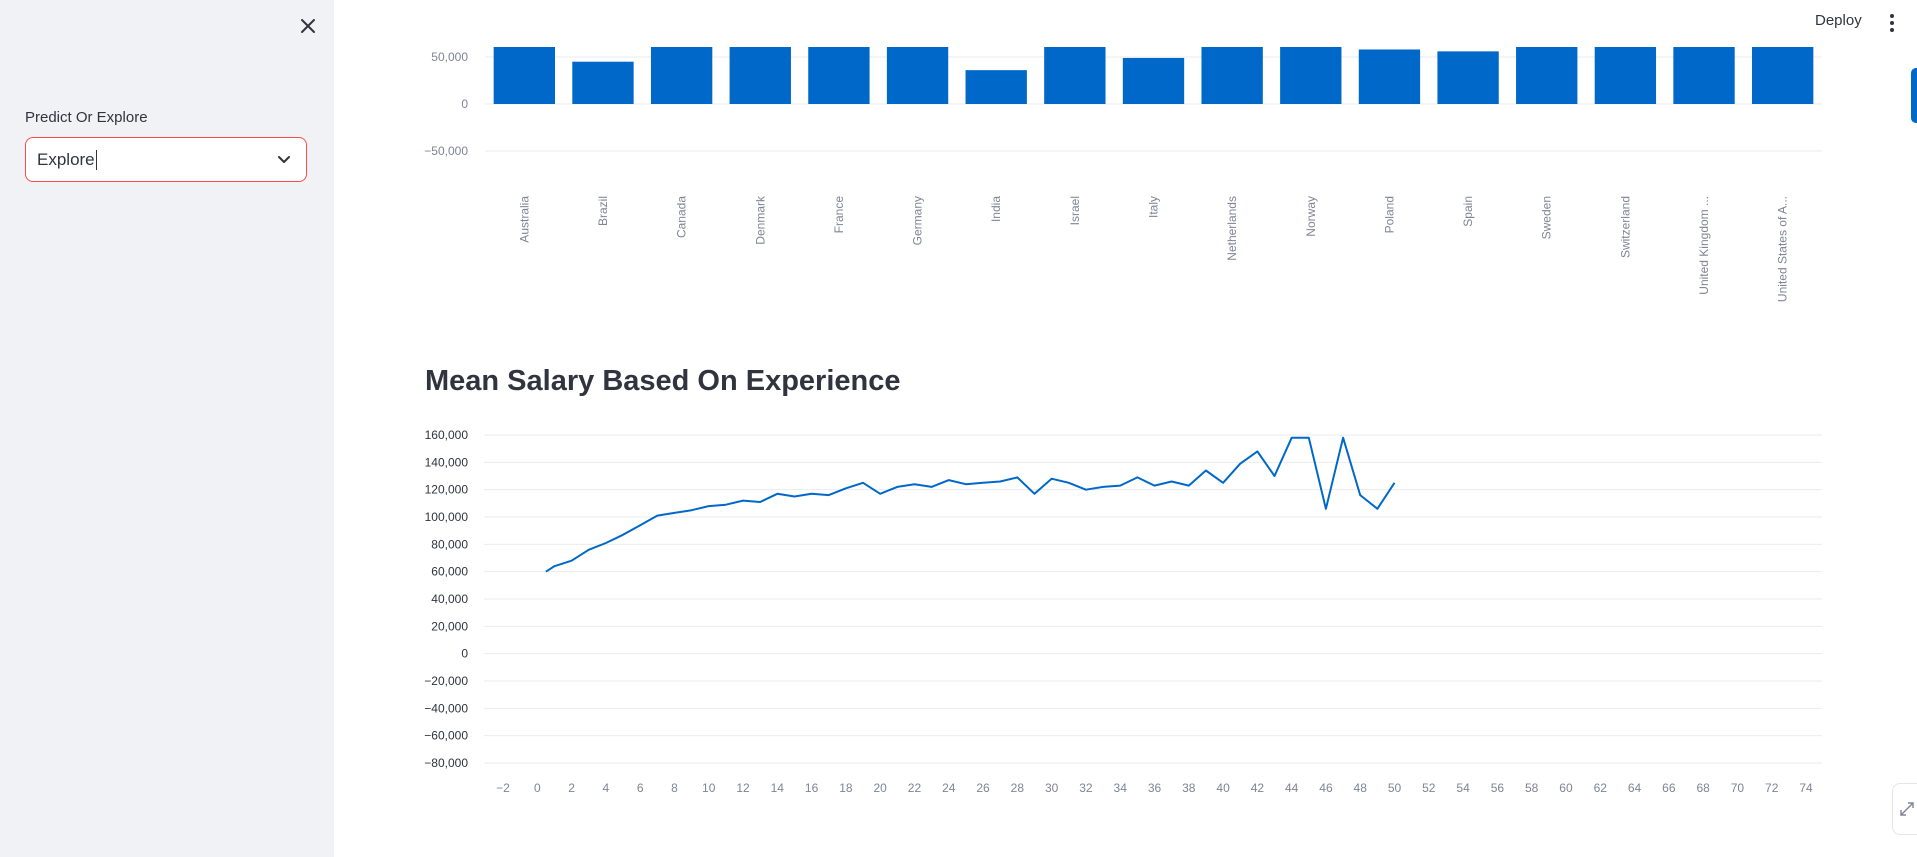 The height and width of the screenshot is (857, 1917). Describe the element at coordinates (447, 490) in the screenshot. I see `line-y-tick-label: 120,000` at that location.